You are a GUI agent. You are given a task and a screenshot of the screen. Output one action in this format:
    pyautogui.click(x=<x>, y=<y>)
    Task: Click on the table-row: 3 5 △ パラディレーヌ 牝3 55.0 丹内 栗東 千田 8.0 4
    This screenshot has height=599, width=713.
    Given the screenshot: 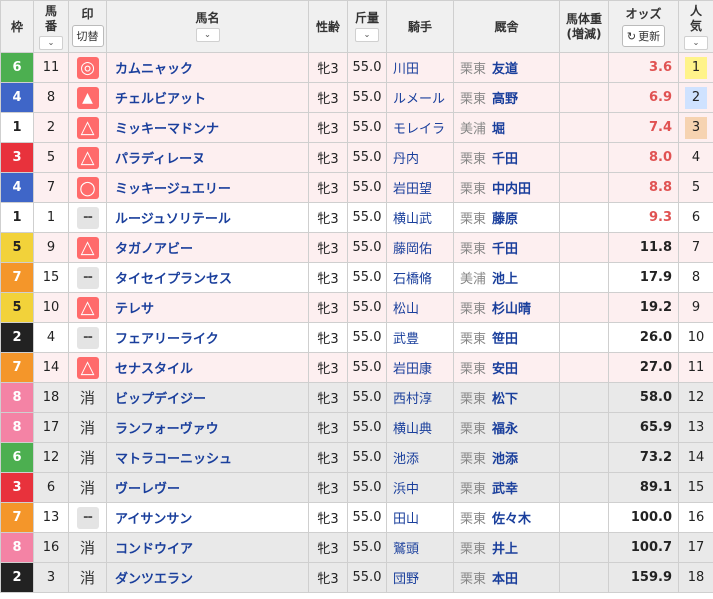 What is the action you would take?
    pyautogui.click(x=356, y=157)
    